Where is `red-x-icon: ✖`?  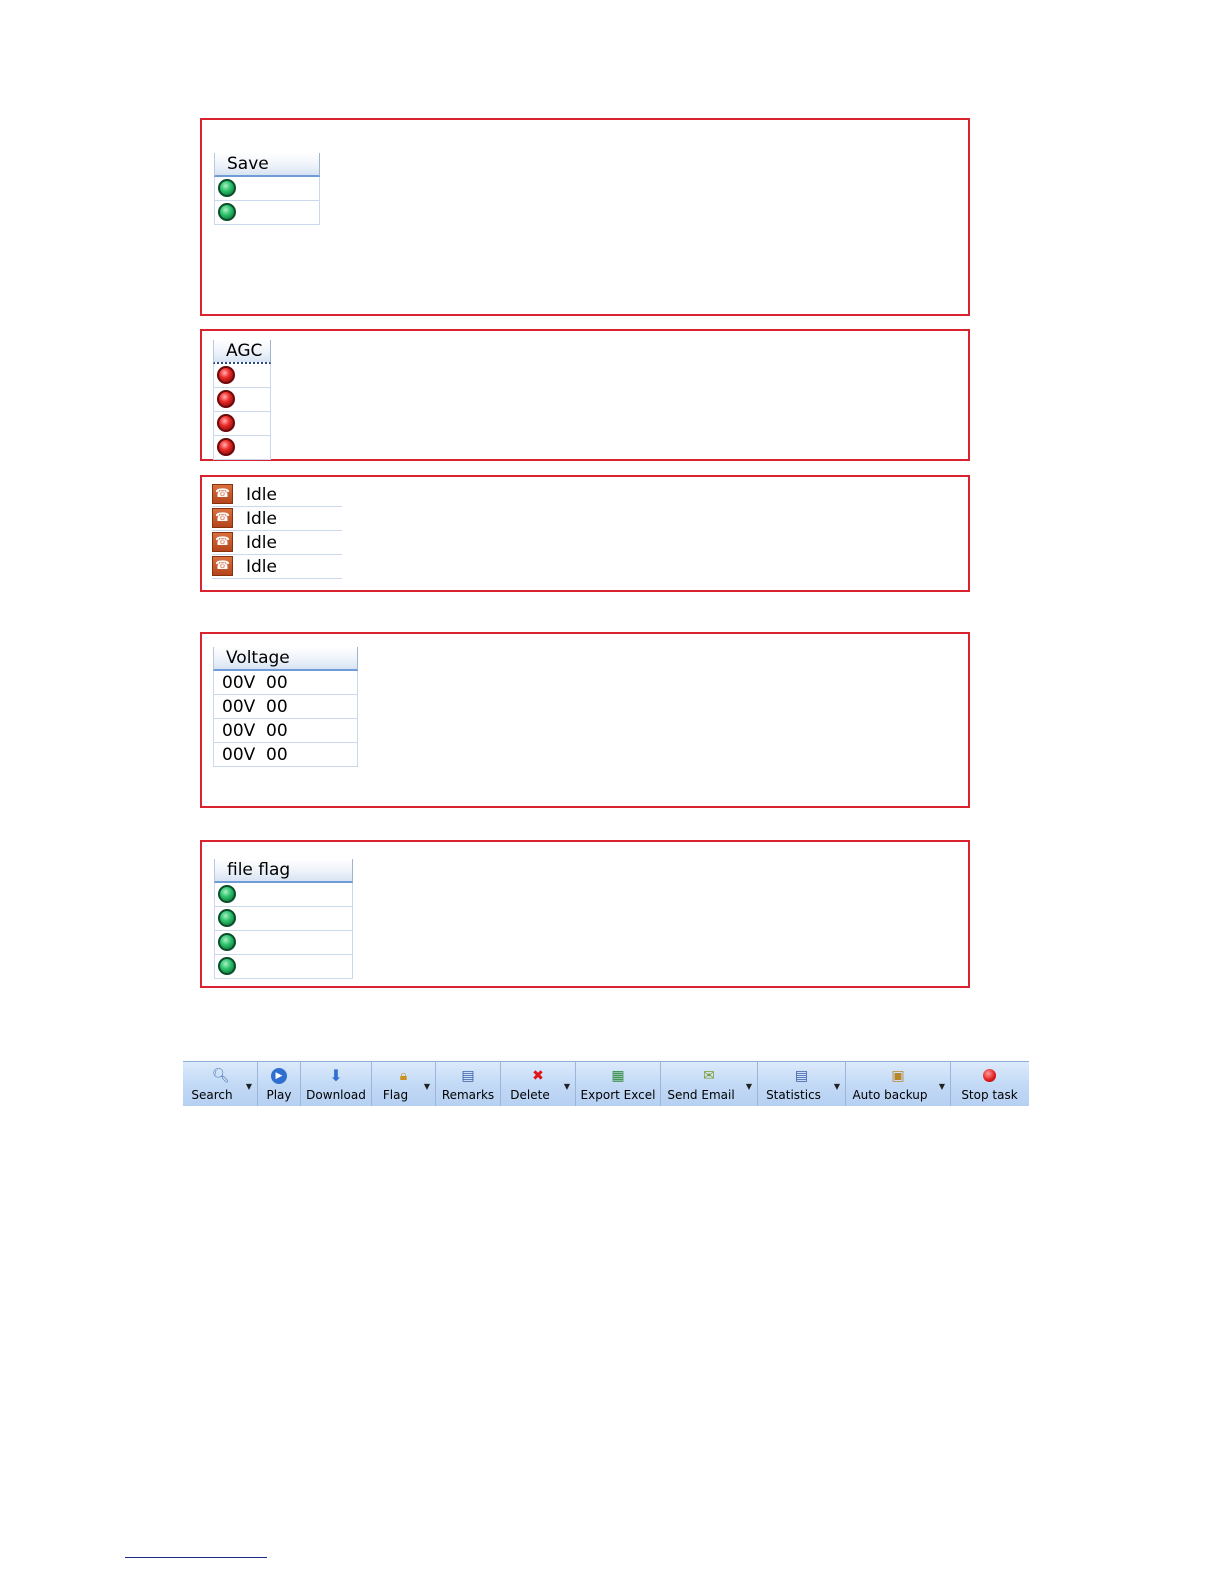
red-x-icon: ✖ is located at coordinates (538, 1076).